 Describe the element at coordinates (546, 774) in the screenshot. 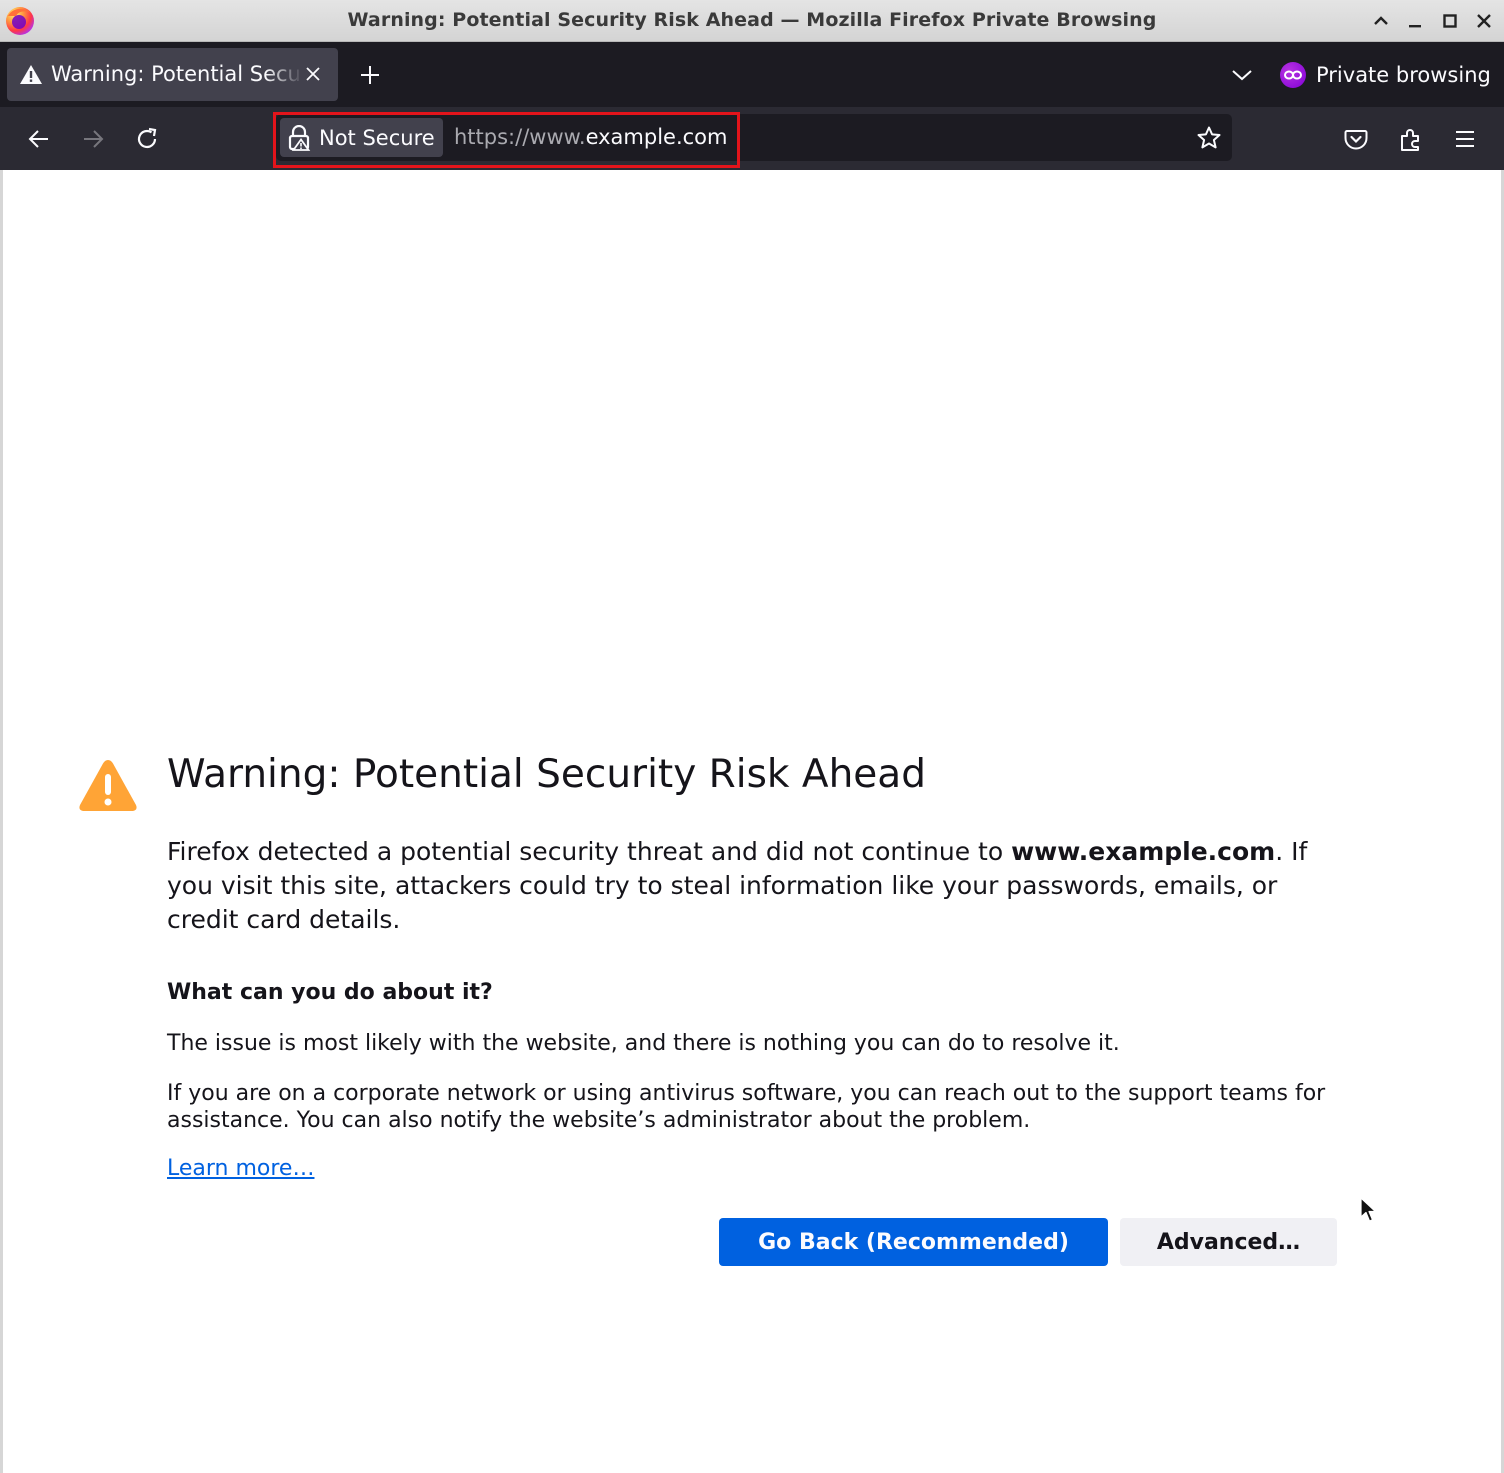

I see `error-title: Warning: Potential Security Risk Ahead` at that location.